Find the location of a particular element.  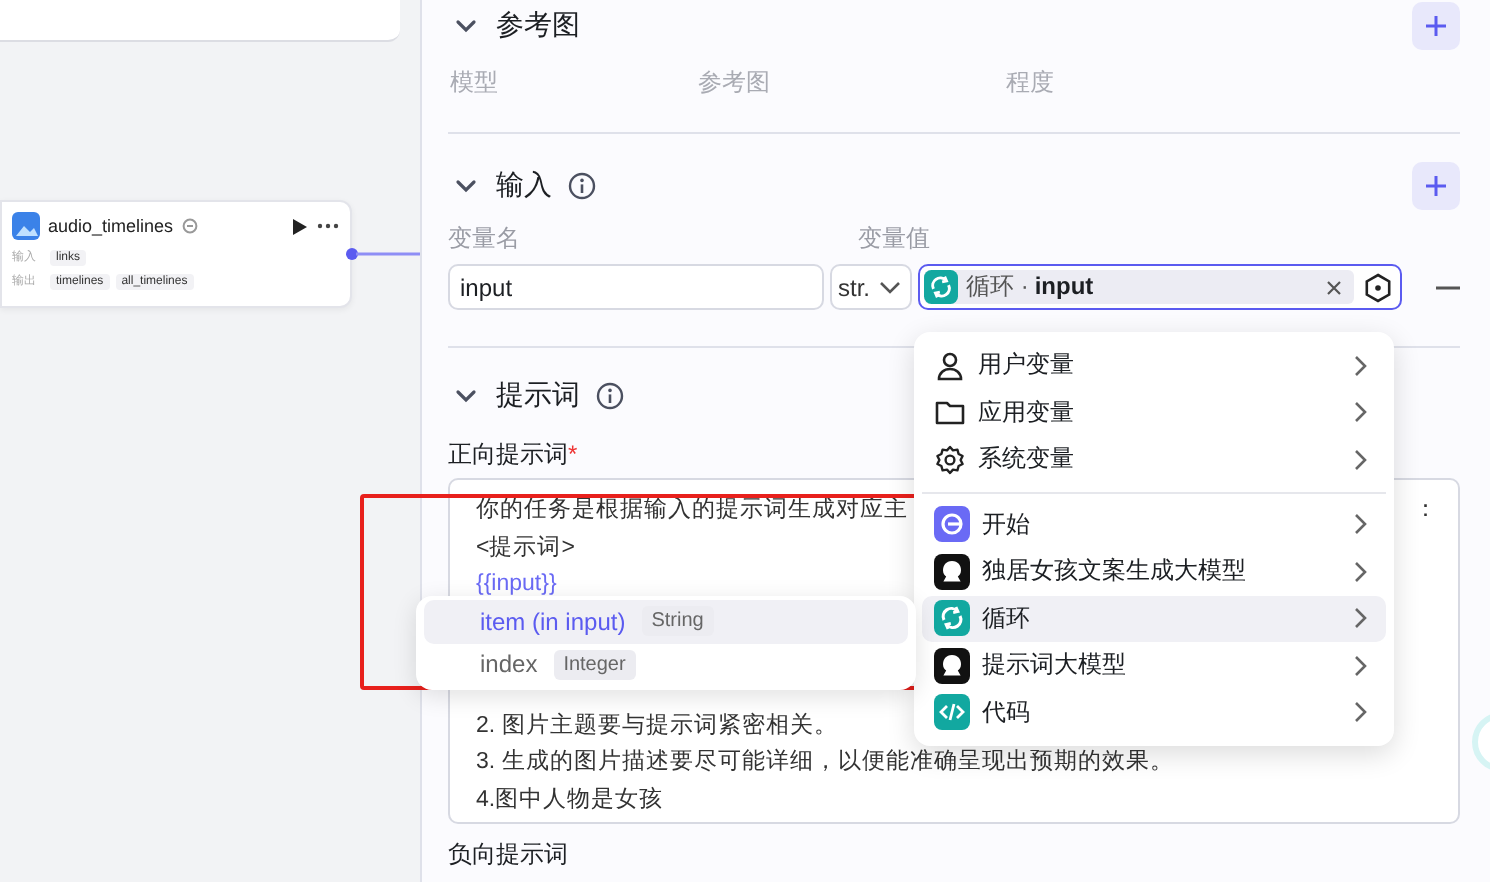

type-tag: Integer is located at coordinates (594, 664).